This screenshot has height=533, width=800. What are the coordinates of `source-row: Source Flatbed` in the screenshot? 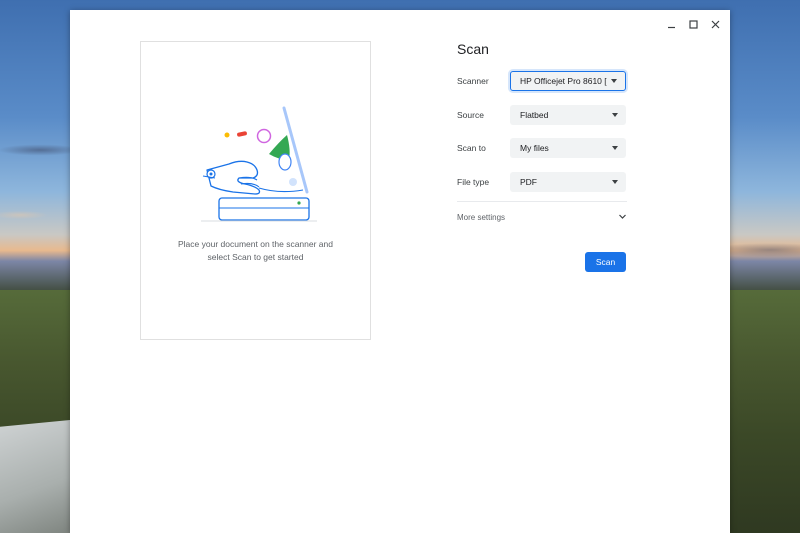 It's located at (542, 115).